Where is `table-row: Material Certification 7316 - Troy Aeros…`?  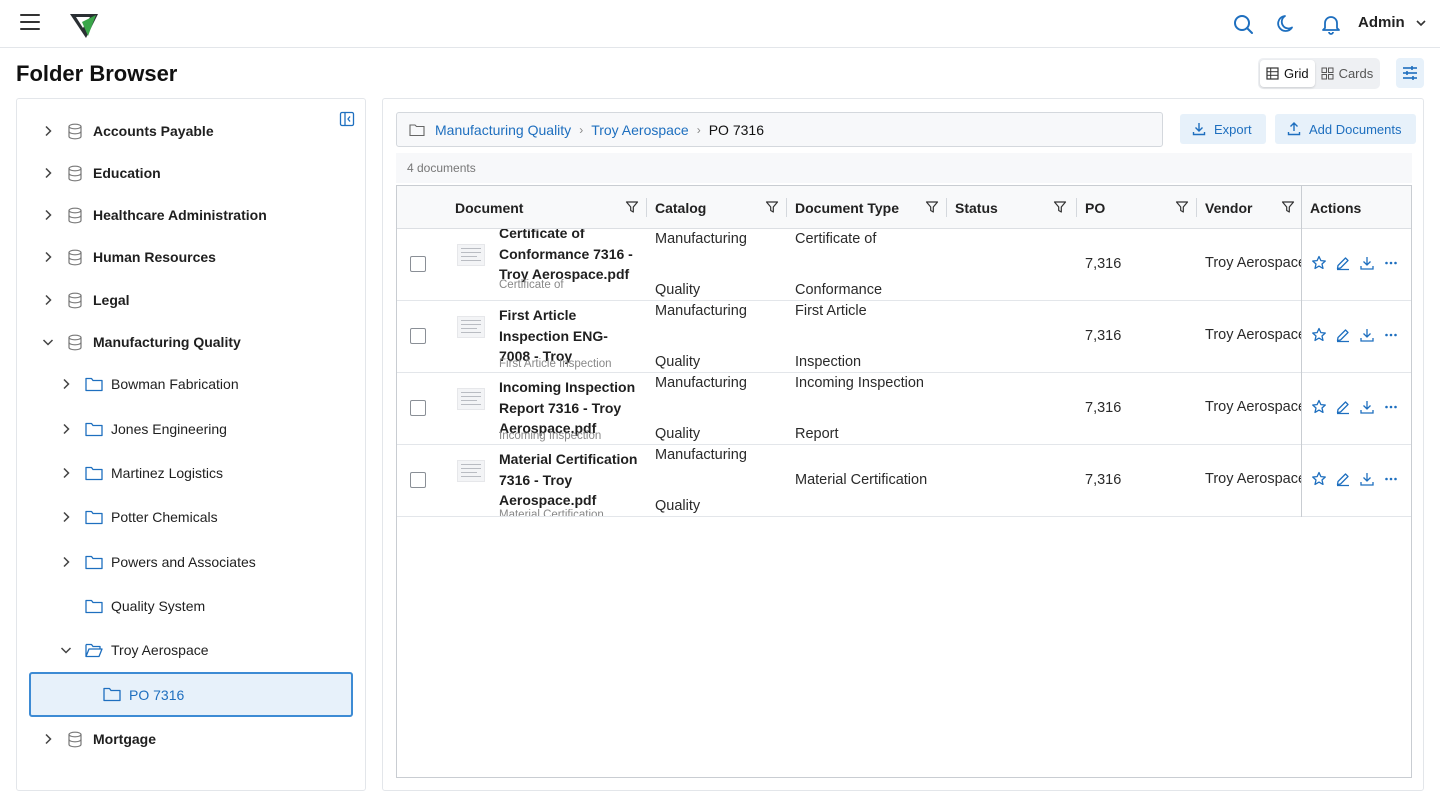 table-row: Material Certification 7316 - Troy Aeros… is located at coordinates (904, 481).